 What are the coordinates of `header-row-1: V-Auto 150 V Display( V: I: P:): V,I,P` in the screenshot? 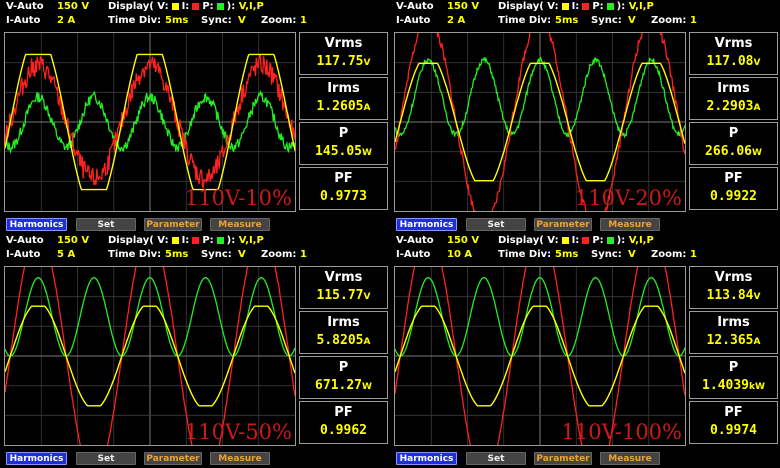 It's located at (195, 7).